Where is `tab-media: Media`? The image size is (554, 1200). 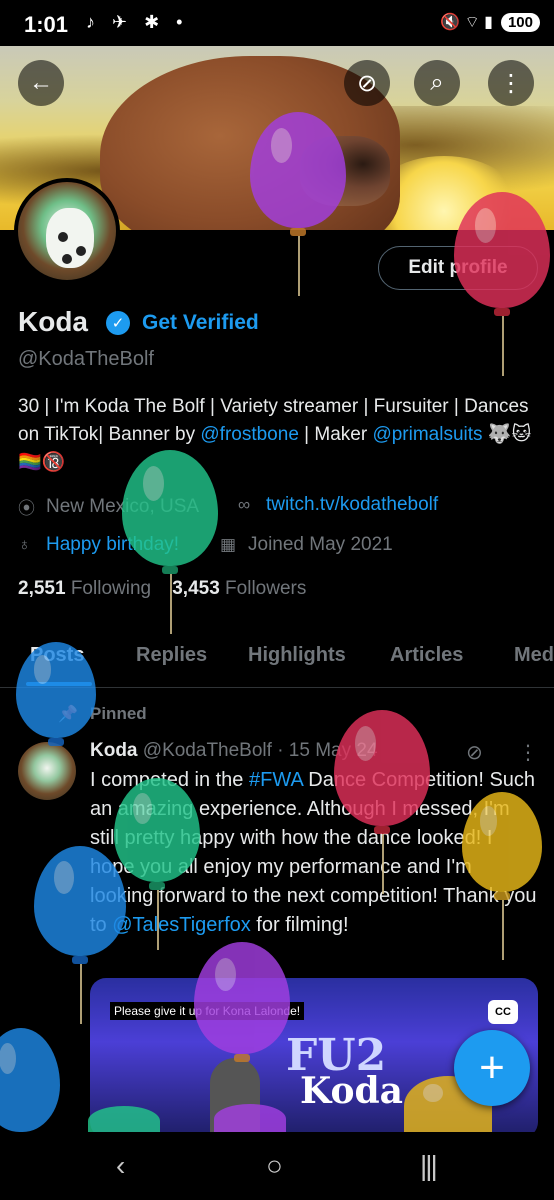
tab-media: Media is located at coordinates (534, 655).